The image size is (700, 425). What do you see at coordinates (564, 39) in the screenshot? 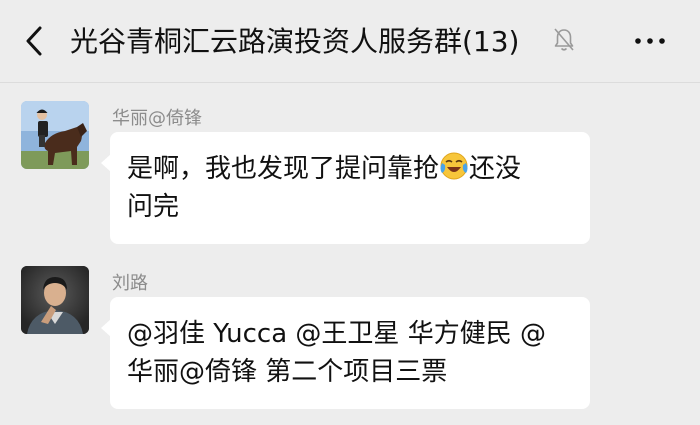
I see `mute-bell-icon` at bounding box center [564, 39].